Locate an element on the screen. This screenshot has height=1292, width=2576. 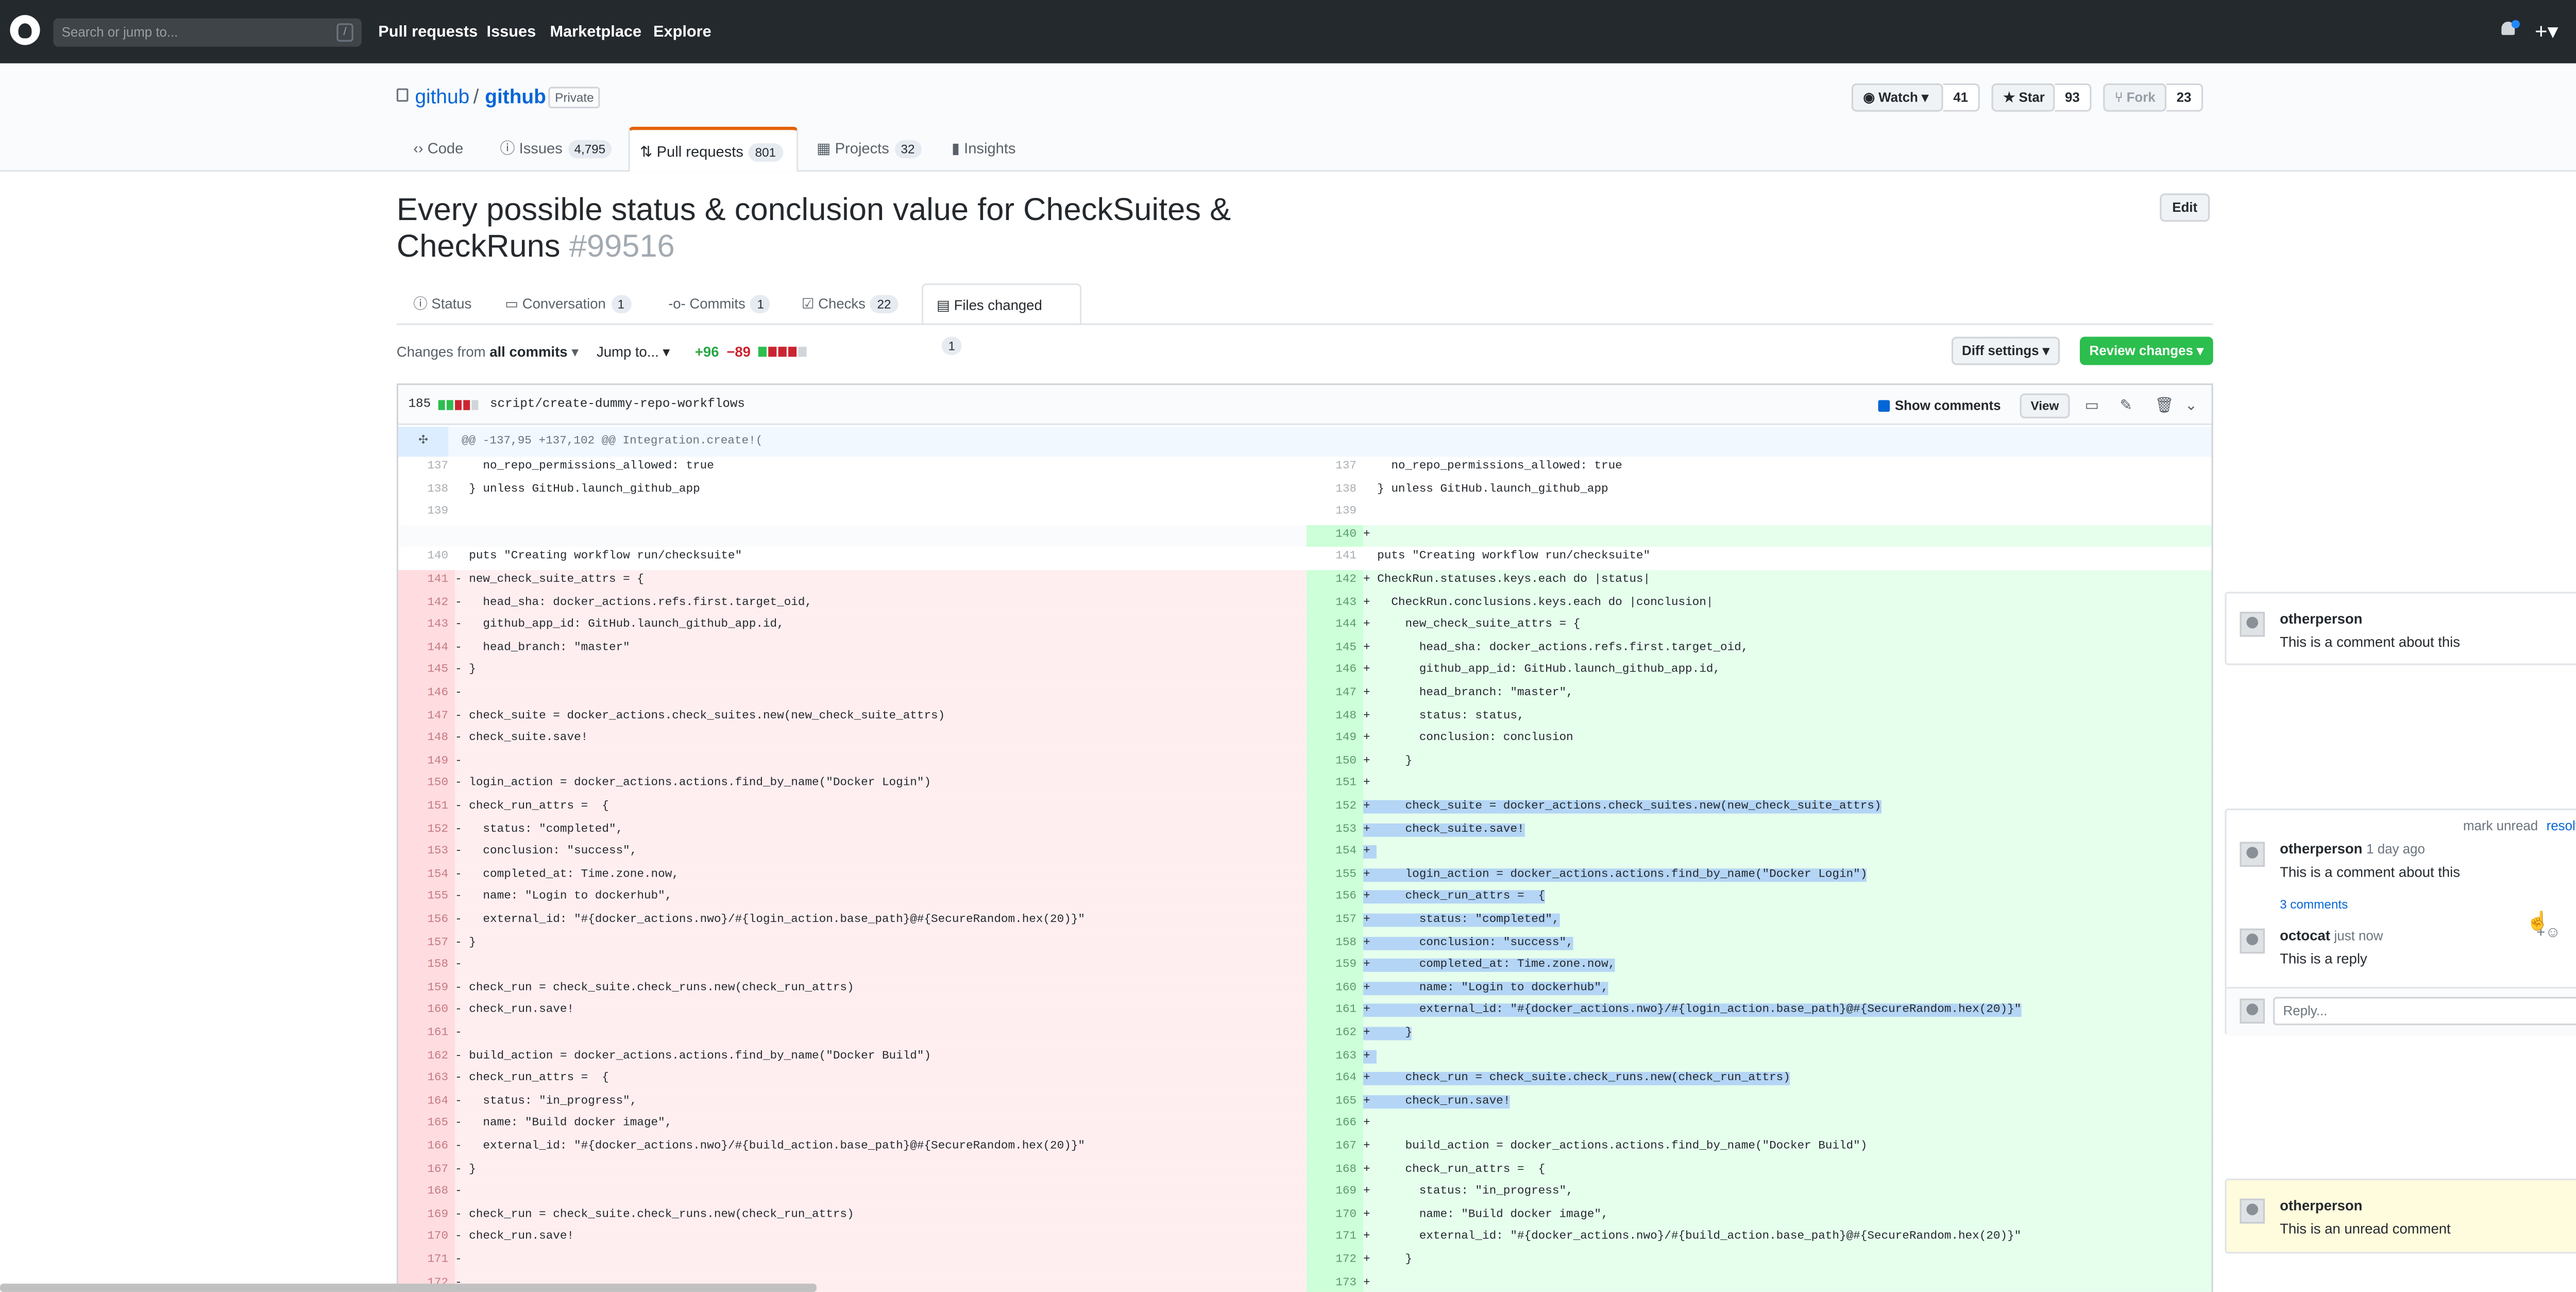
file-path: script/create-dummy-repo-workflows is located at coordinates (617, 405).